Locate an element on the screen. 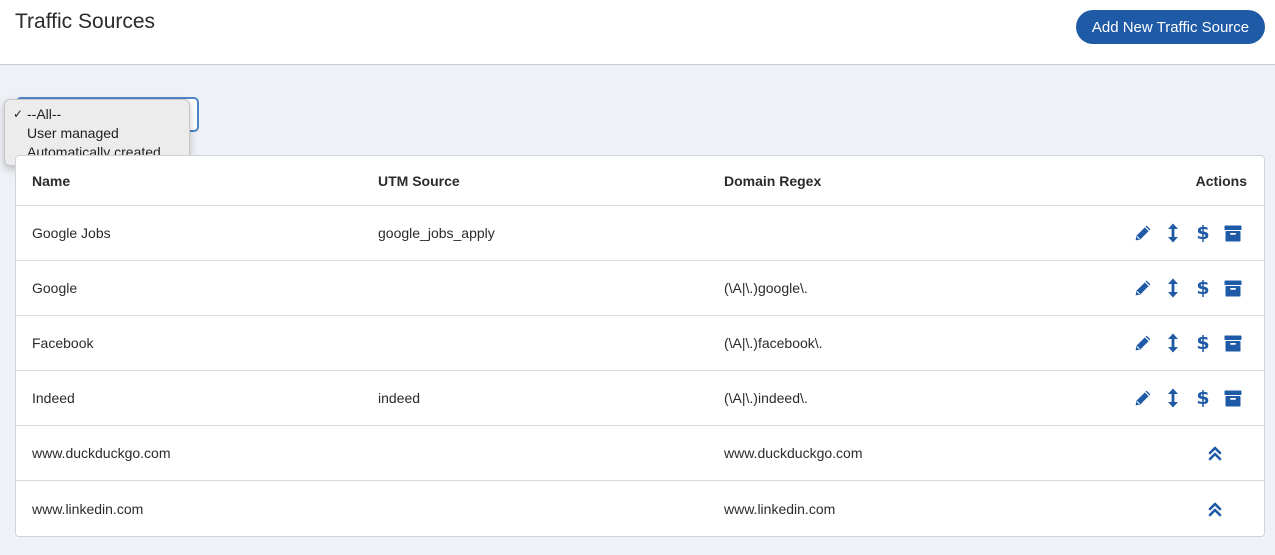 The width and height of the screenshot is (1275, 555). table-row: Google (\A|\.)google\. $ is located at coordinates (640, 288).